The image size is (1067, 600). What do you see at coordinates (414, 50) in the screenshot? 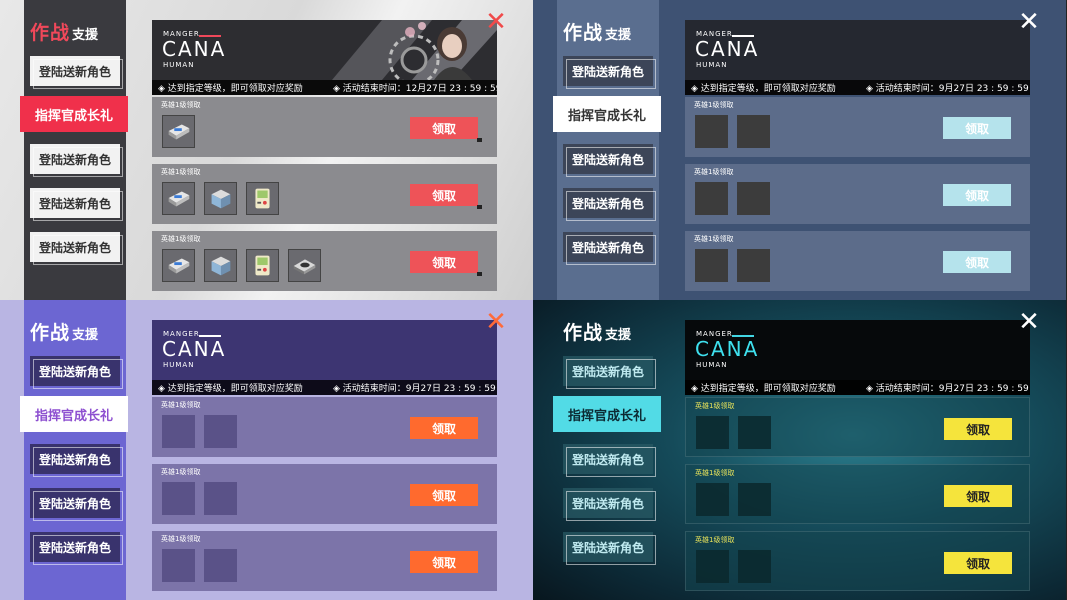
I see `character-illustration` at bounding box center [414, 50].